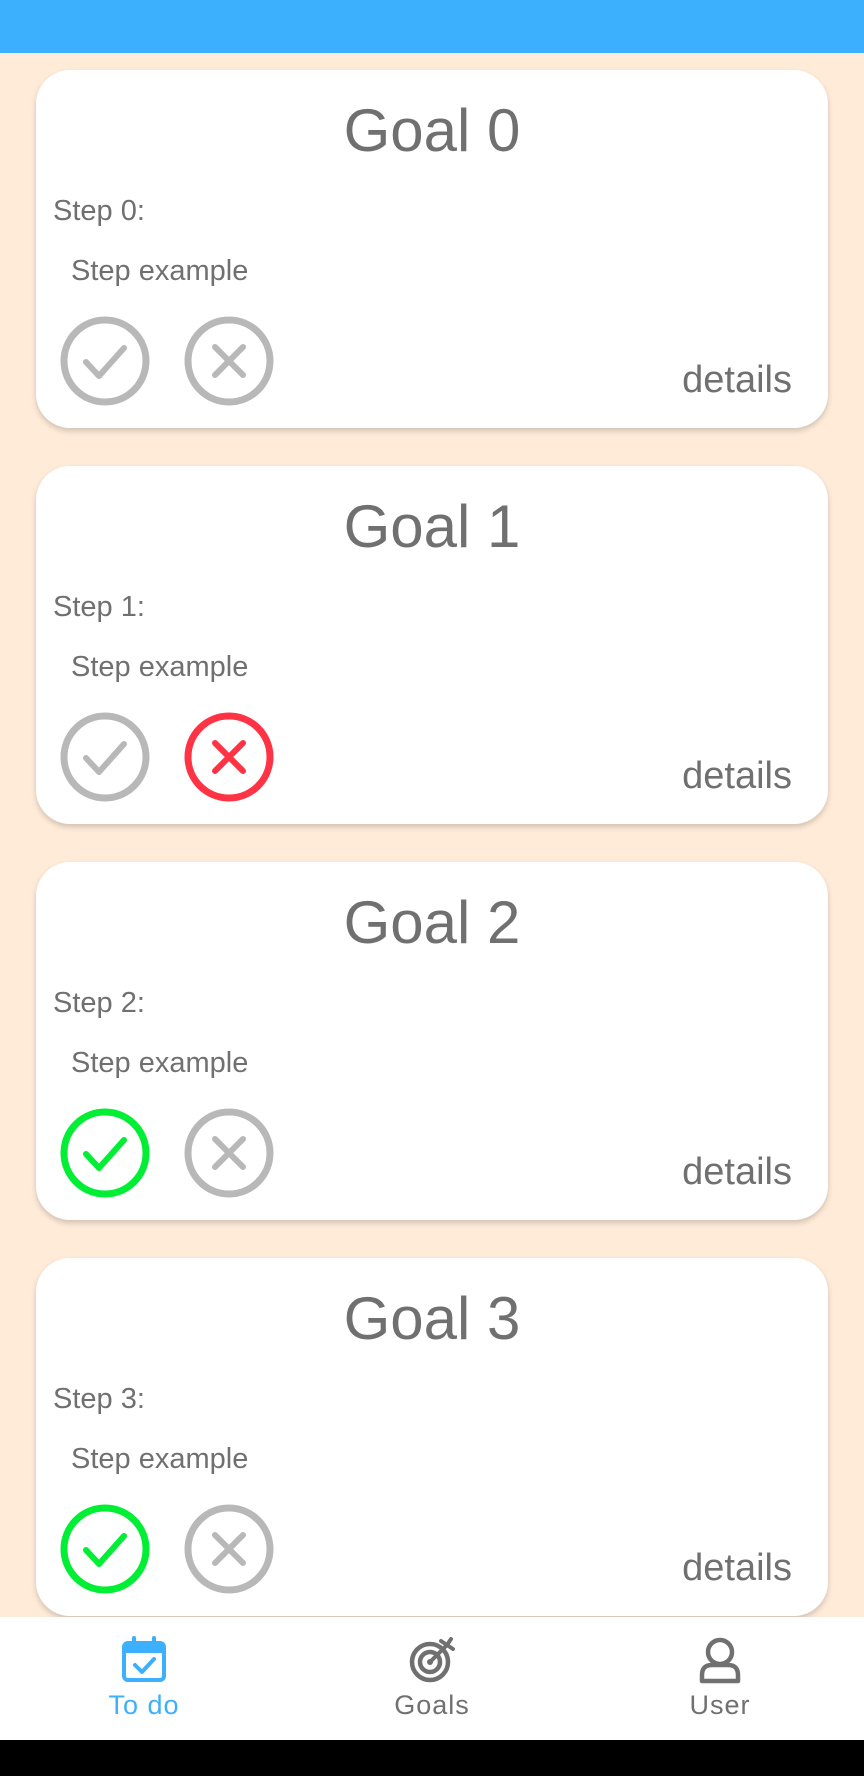  Describe the element at coordinates (432, 922) in the screenshot. I see `goal-title: Goal 2` at that location.